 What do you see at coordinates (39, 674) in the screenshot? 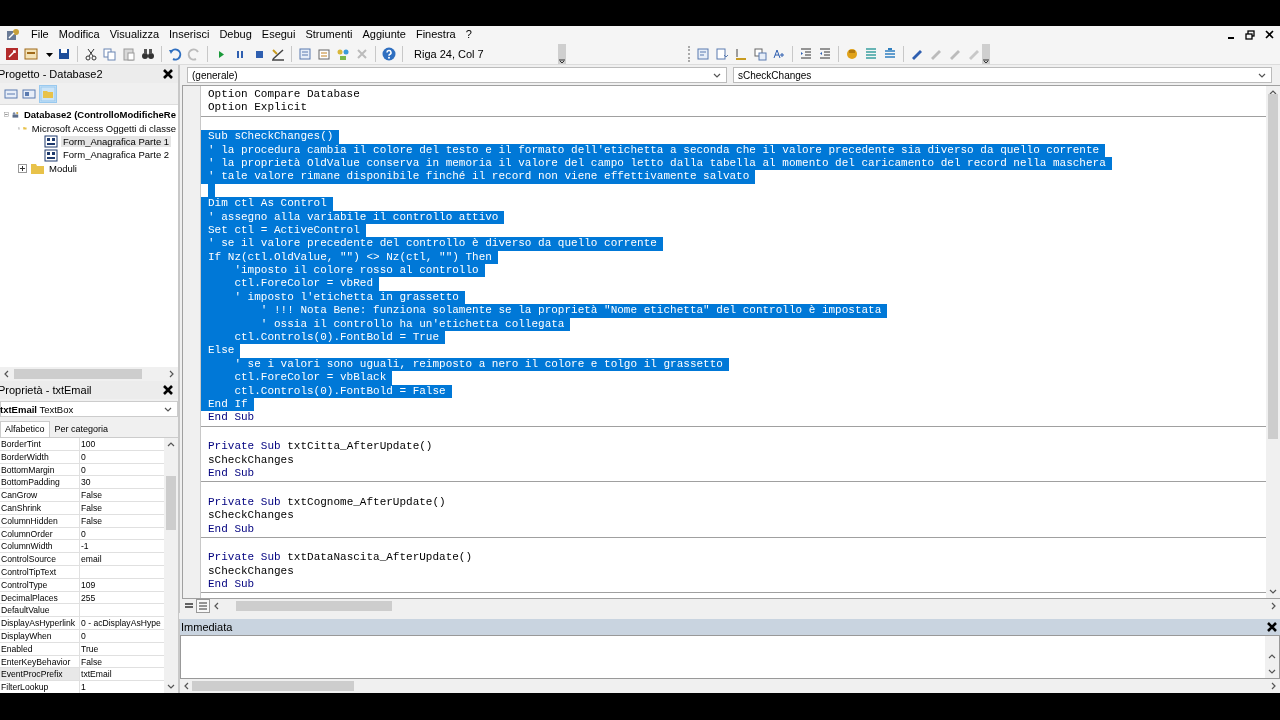
I see `property-name: EventProcPrefix` at bounding box center [39, 674].